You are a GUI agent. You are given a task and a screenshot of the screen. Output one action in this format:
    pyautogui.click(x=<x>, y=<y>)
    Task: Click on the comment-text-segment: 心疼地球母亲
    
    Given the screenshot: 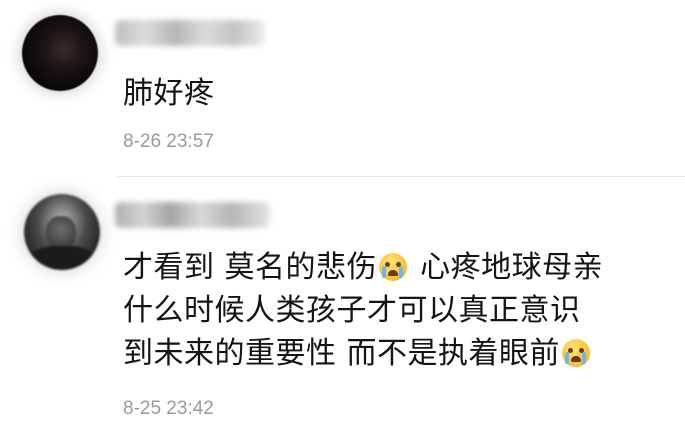 What is the action you would take?
    pyautogui.click(x=507, y=267)
    